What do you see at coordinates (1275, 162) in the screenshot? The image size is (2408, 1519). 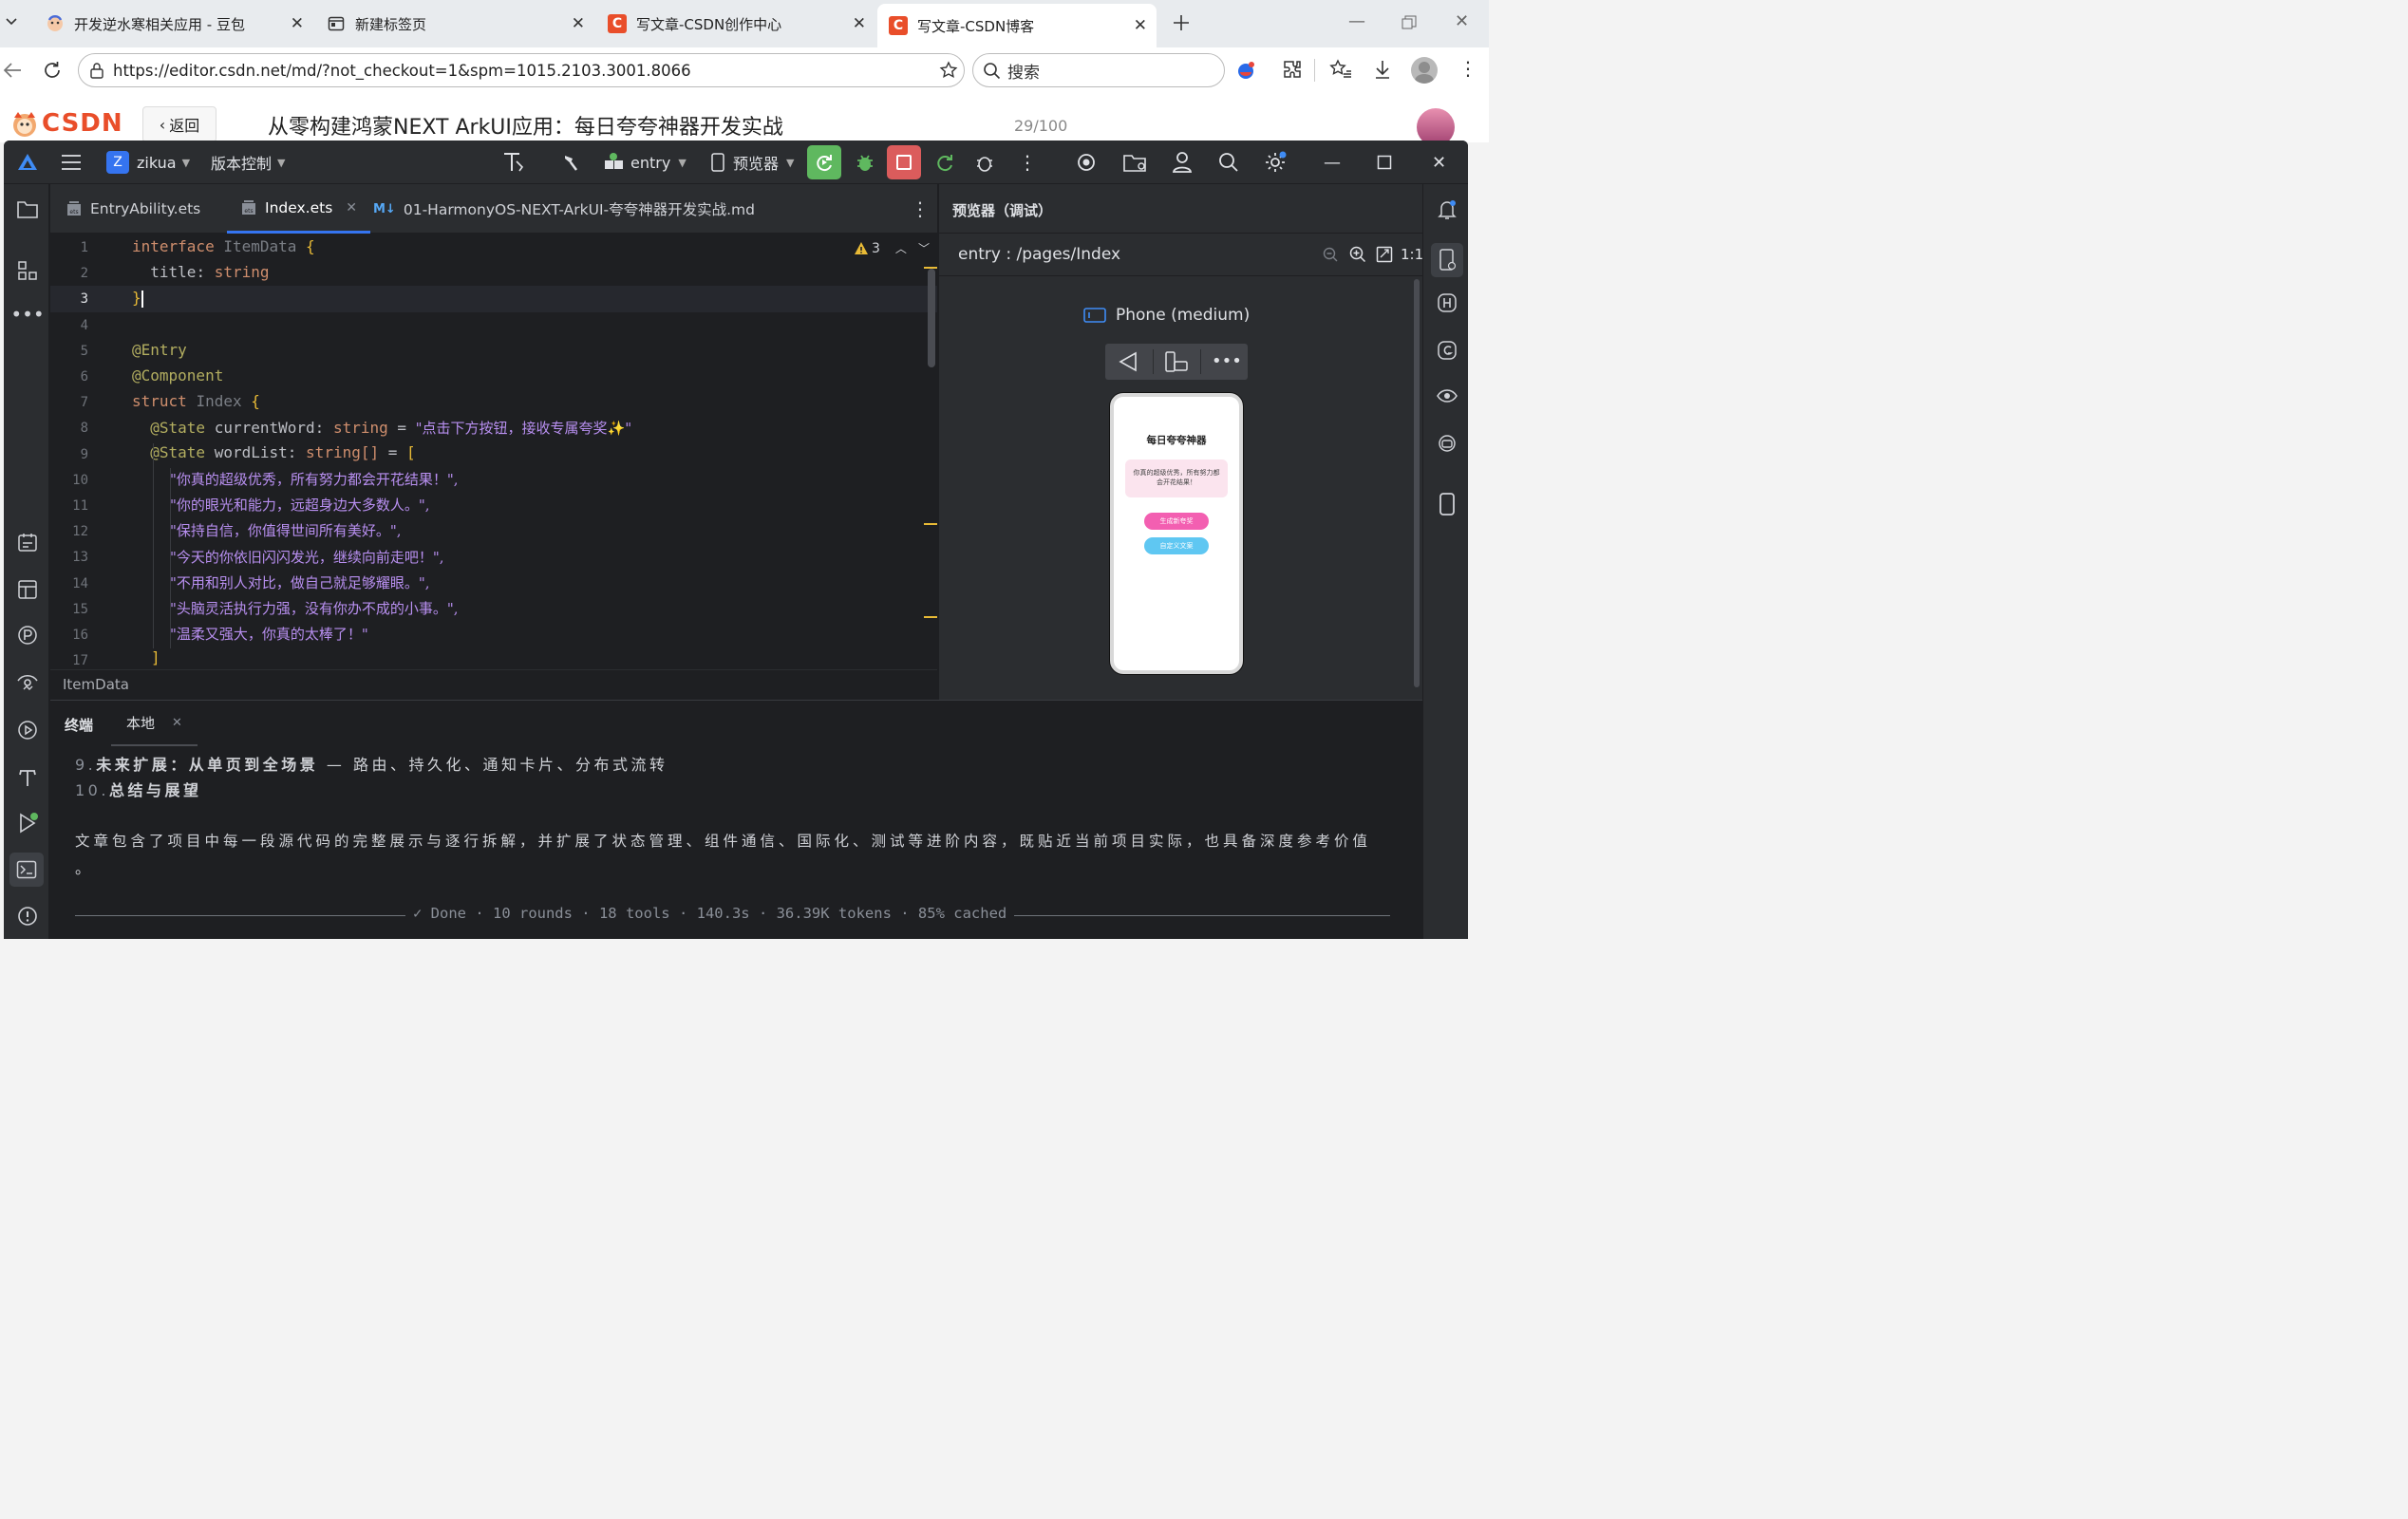 I see `settings-gear-icon` at bounding box center [1275, 162].